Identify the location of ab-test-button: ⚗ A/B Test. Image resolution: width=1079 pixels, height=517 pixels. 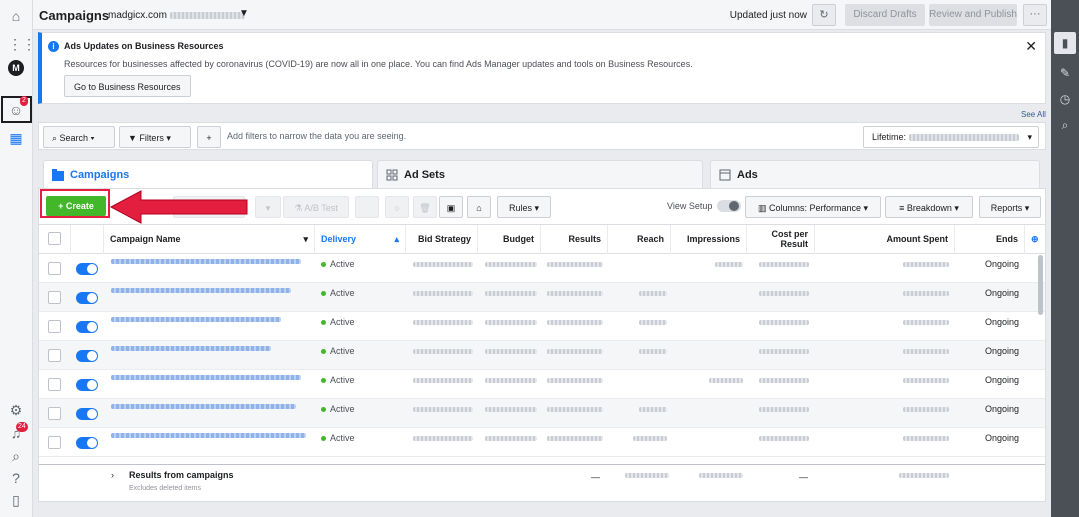
(316, 207).